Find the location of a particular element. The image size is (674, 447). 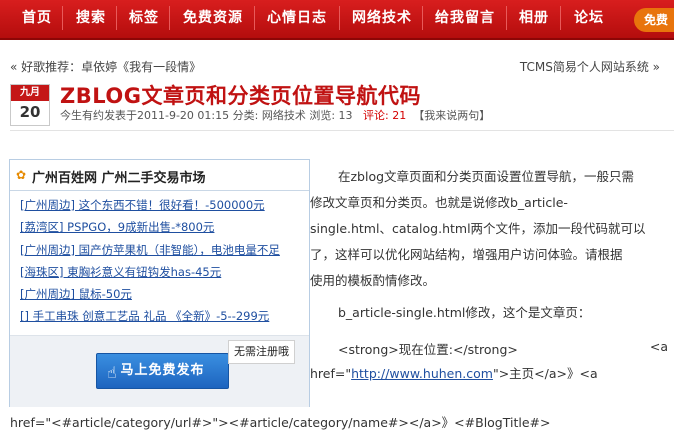

nav-tags: 标签 is located at coordinates (144, 19).